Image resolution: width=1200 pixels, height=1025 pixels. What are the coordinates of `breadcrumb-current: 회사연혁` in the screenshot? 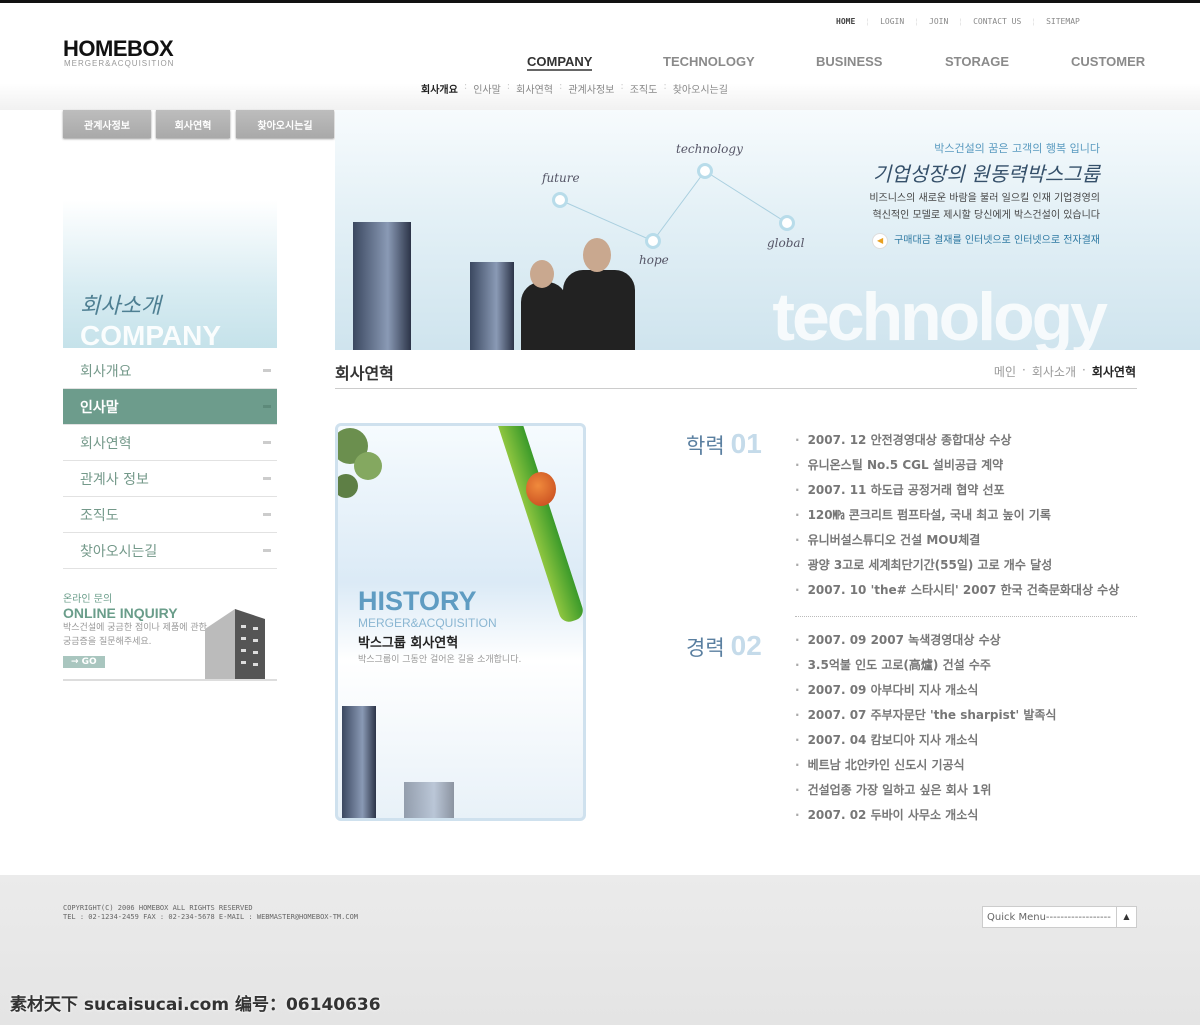 It's located at (1113, 372).